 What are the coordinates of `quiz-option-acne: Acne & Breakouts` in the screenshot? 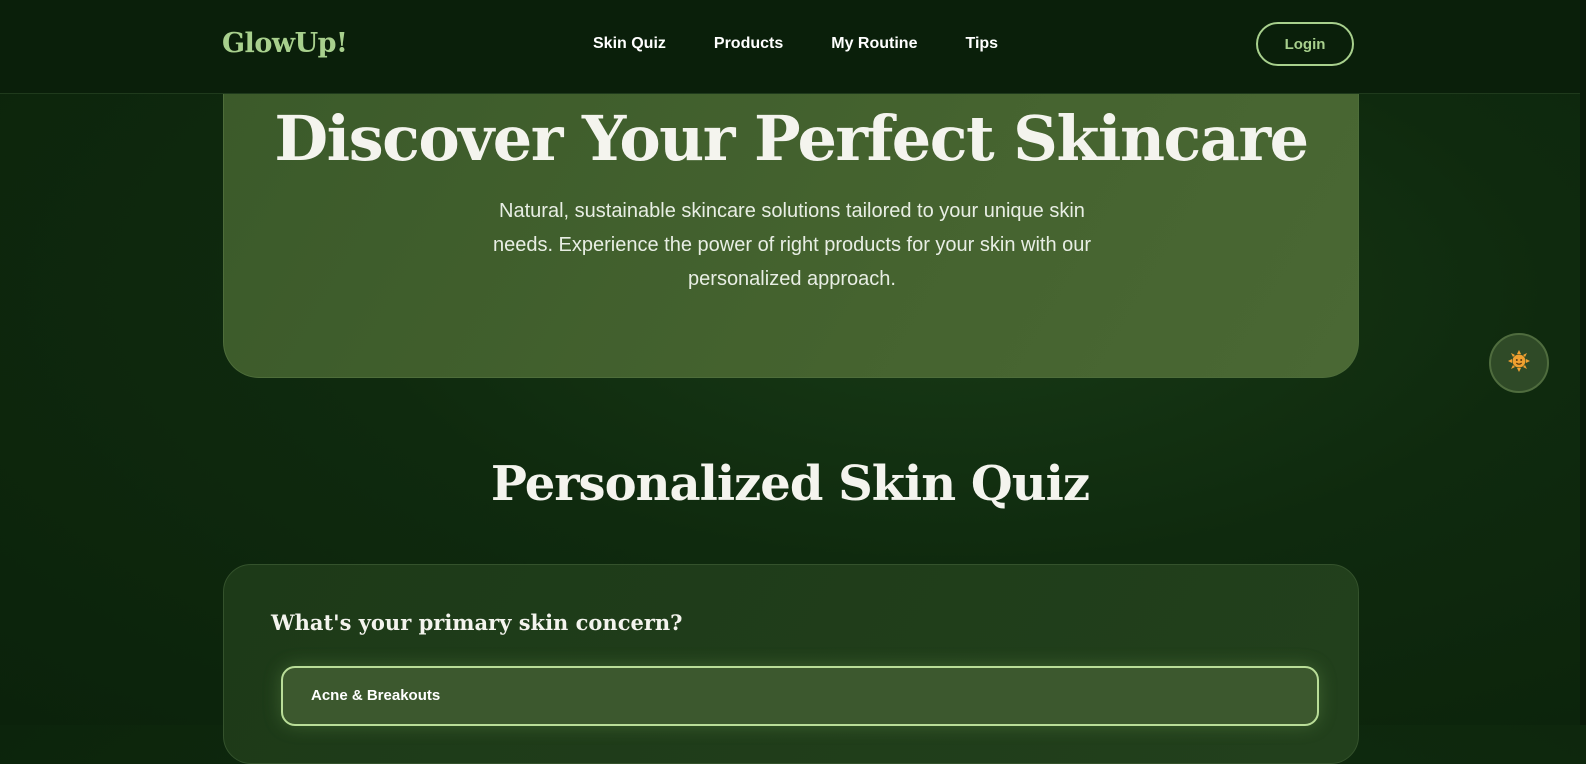 It's located at (800, 696).